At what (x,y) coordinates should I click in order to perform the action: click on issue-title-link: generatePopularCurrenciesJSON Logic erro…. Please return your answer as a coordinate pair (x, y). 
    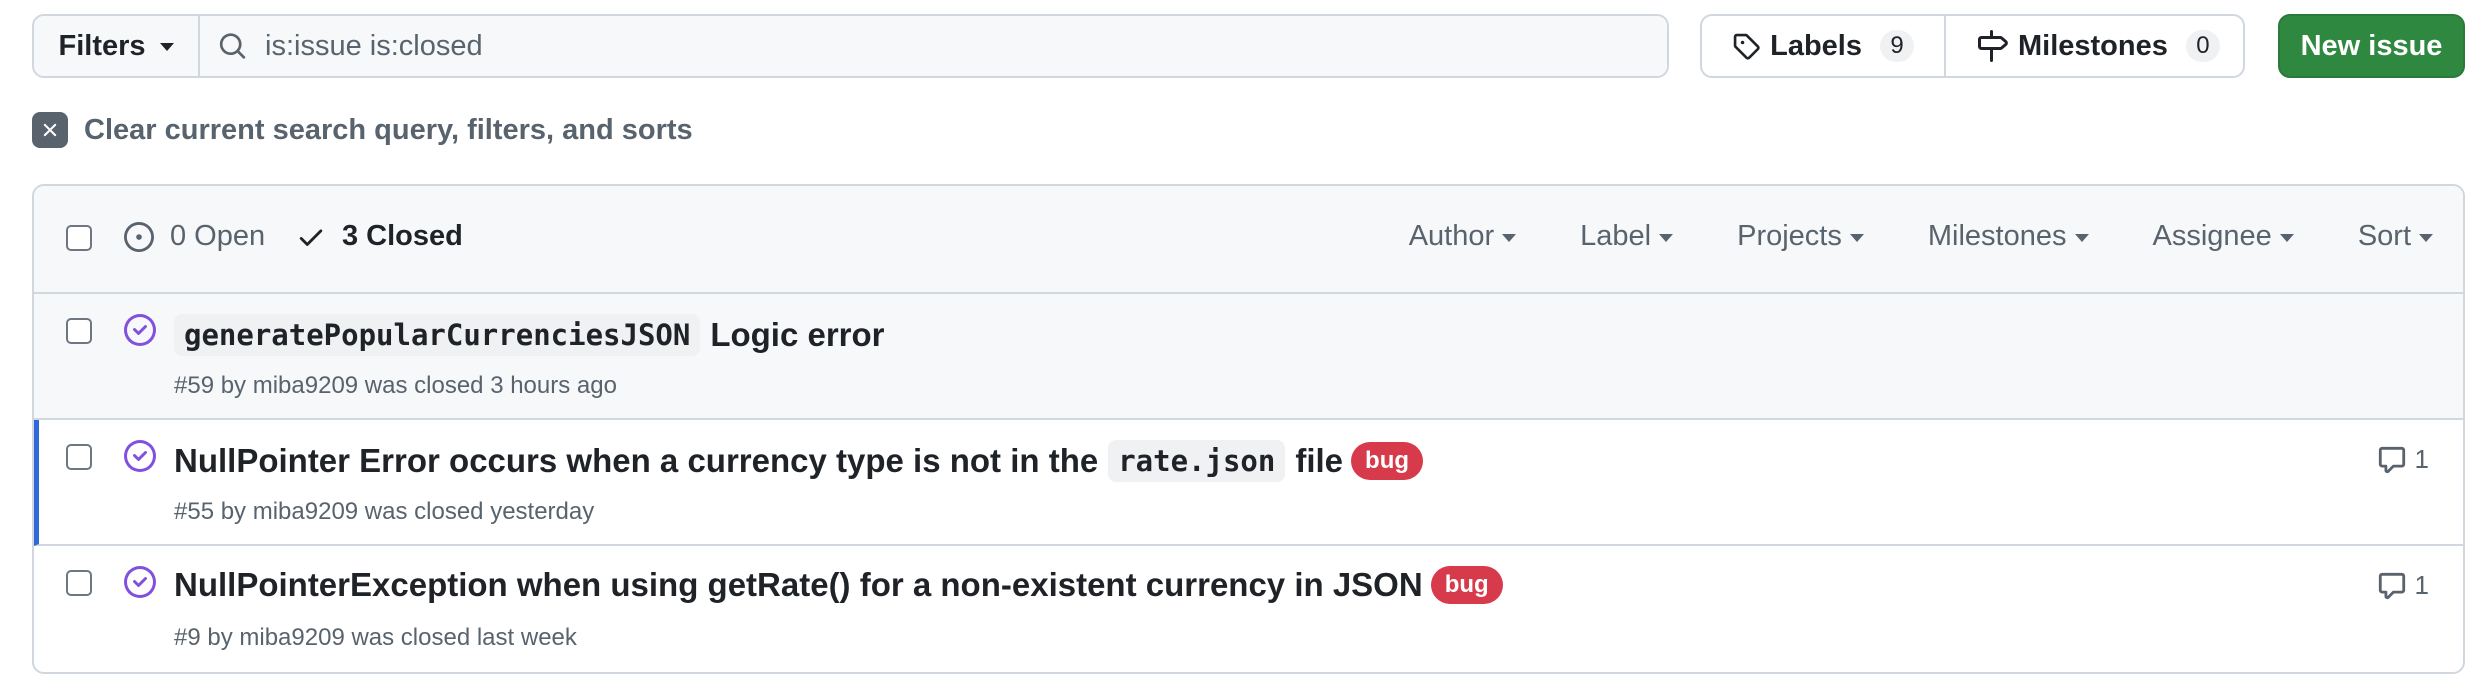
    Looking at the image, I should click on (529, 335).